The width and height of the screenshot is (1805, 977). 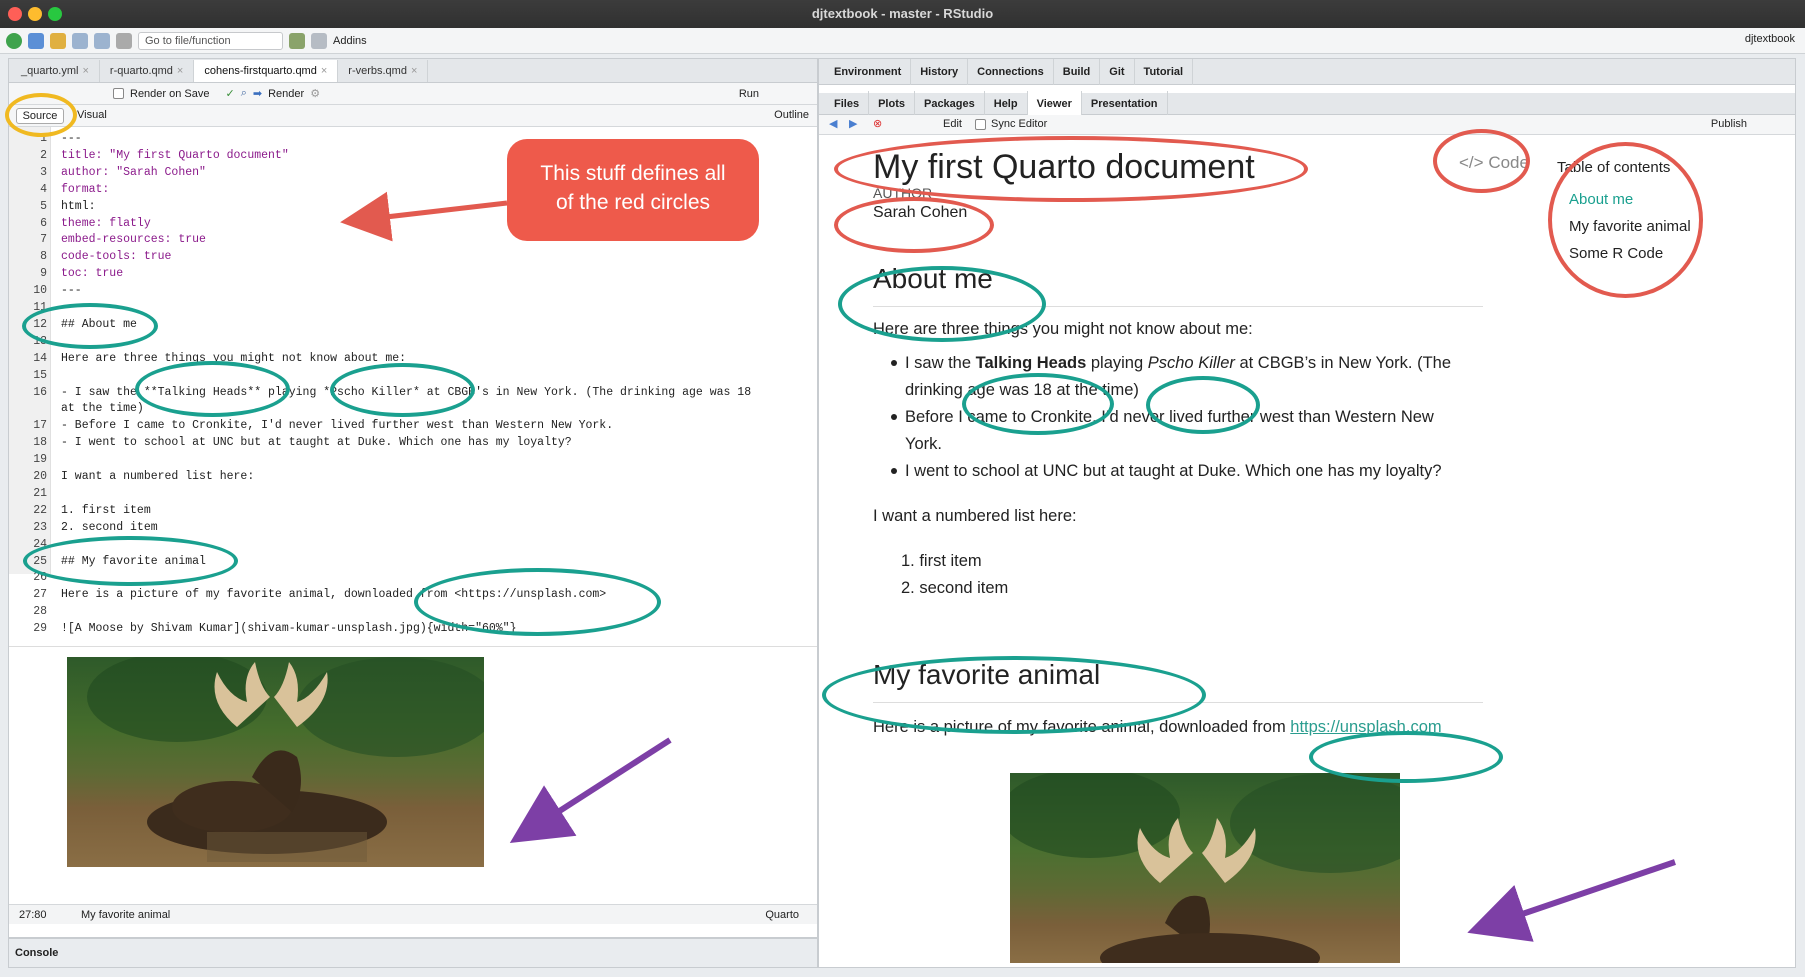 What do you see at coordinates (1019, 124) in the screenshot?
I see `sync-editor-label: Sync Editor` at bounding box center [1019, 124].